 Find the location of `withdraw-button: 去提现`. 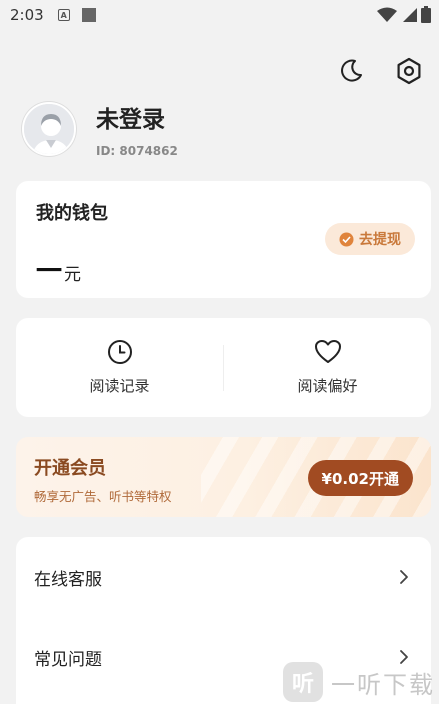

withdraw-button: 去提现 is located at coordinates (370, 239).